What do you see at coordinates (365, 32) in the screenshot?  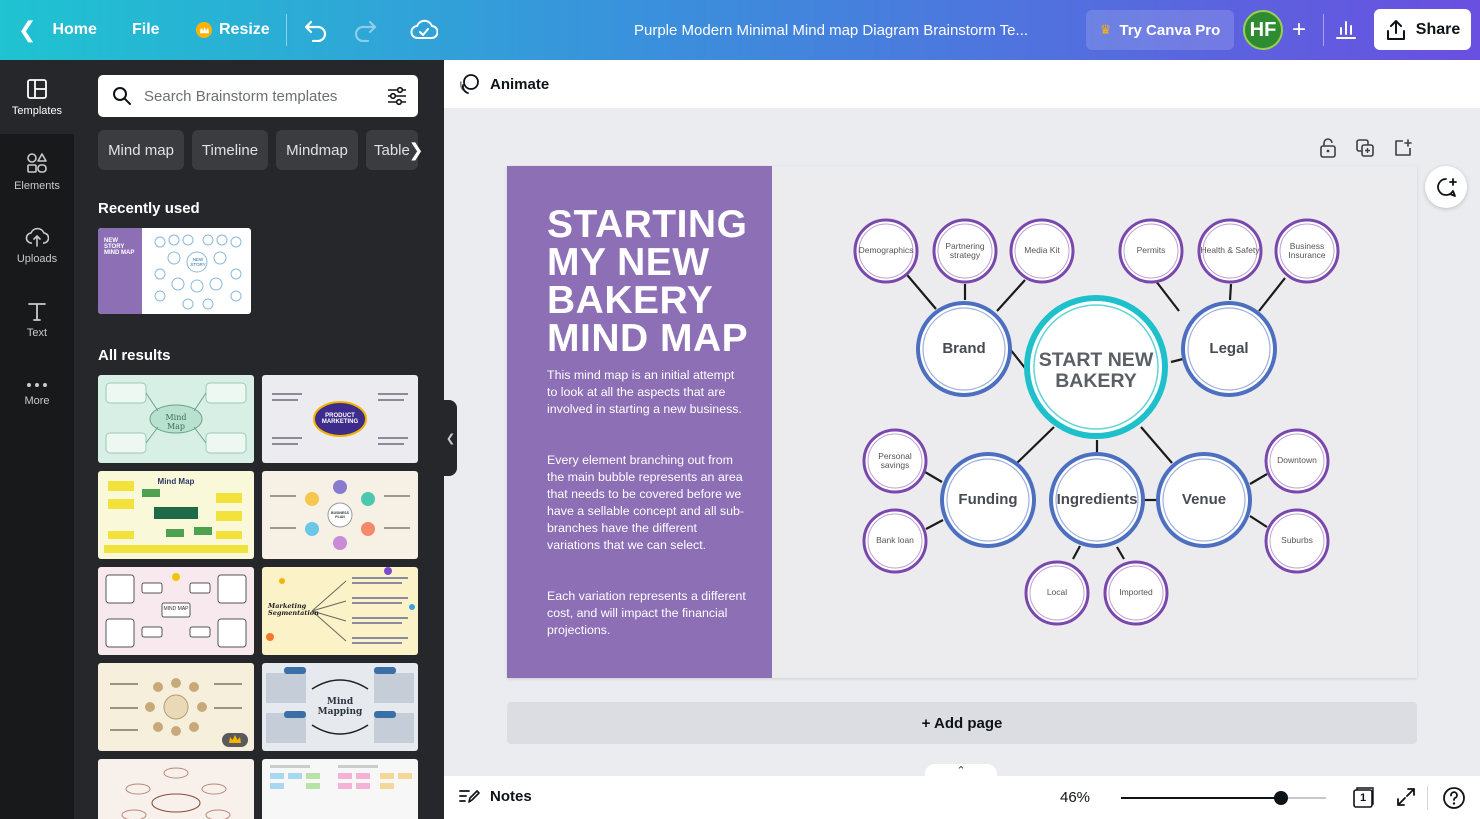 I see `redo-icon` at bounding box center [365, 32].